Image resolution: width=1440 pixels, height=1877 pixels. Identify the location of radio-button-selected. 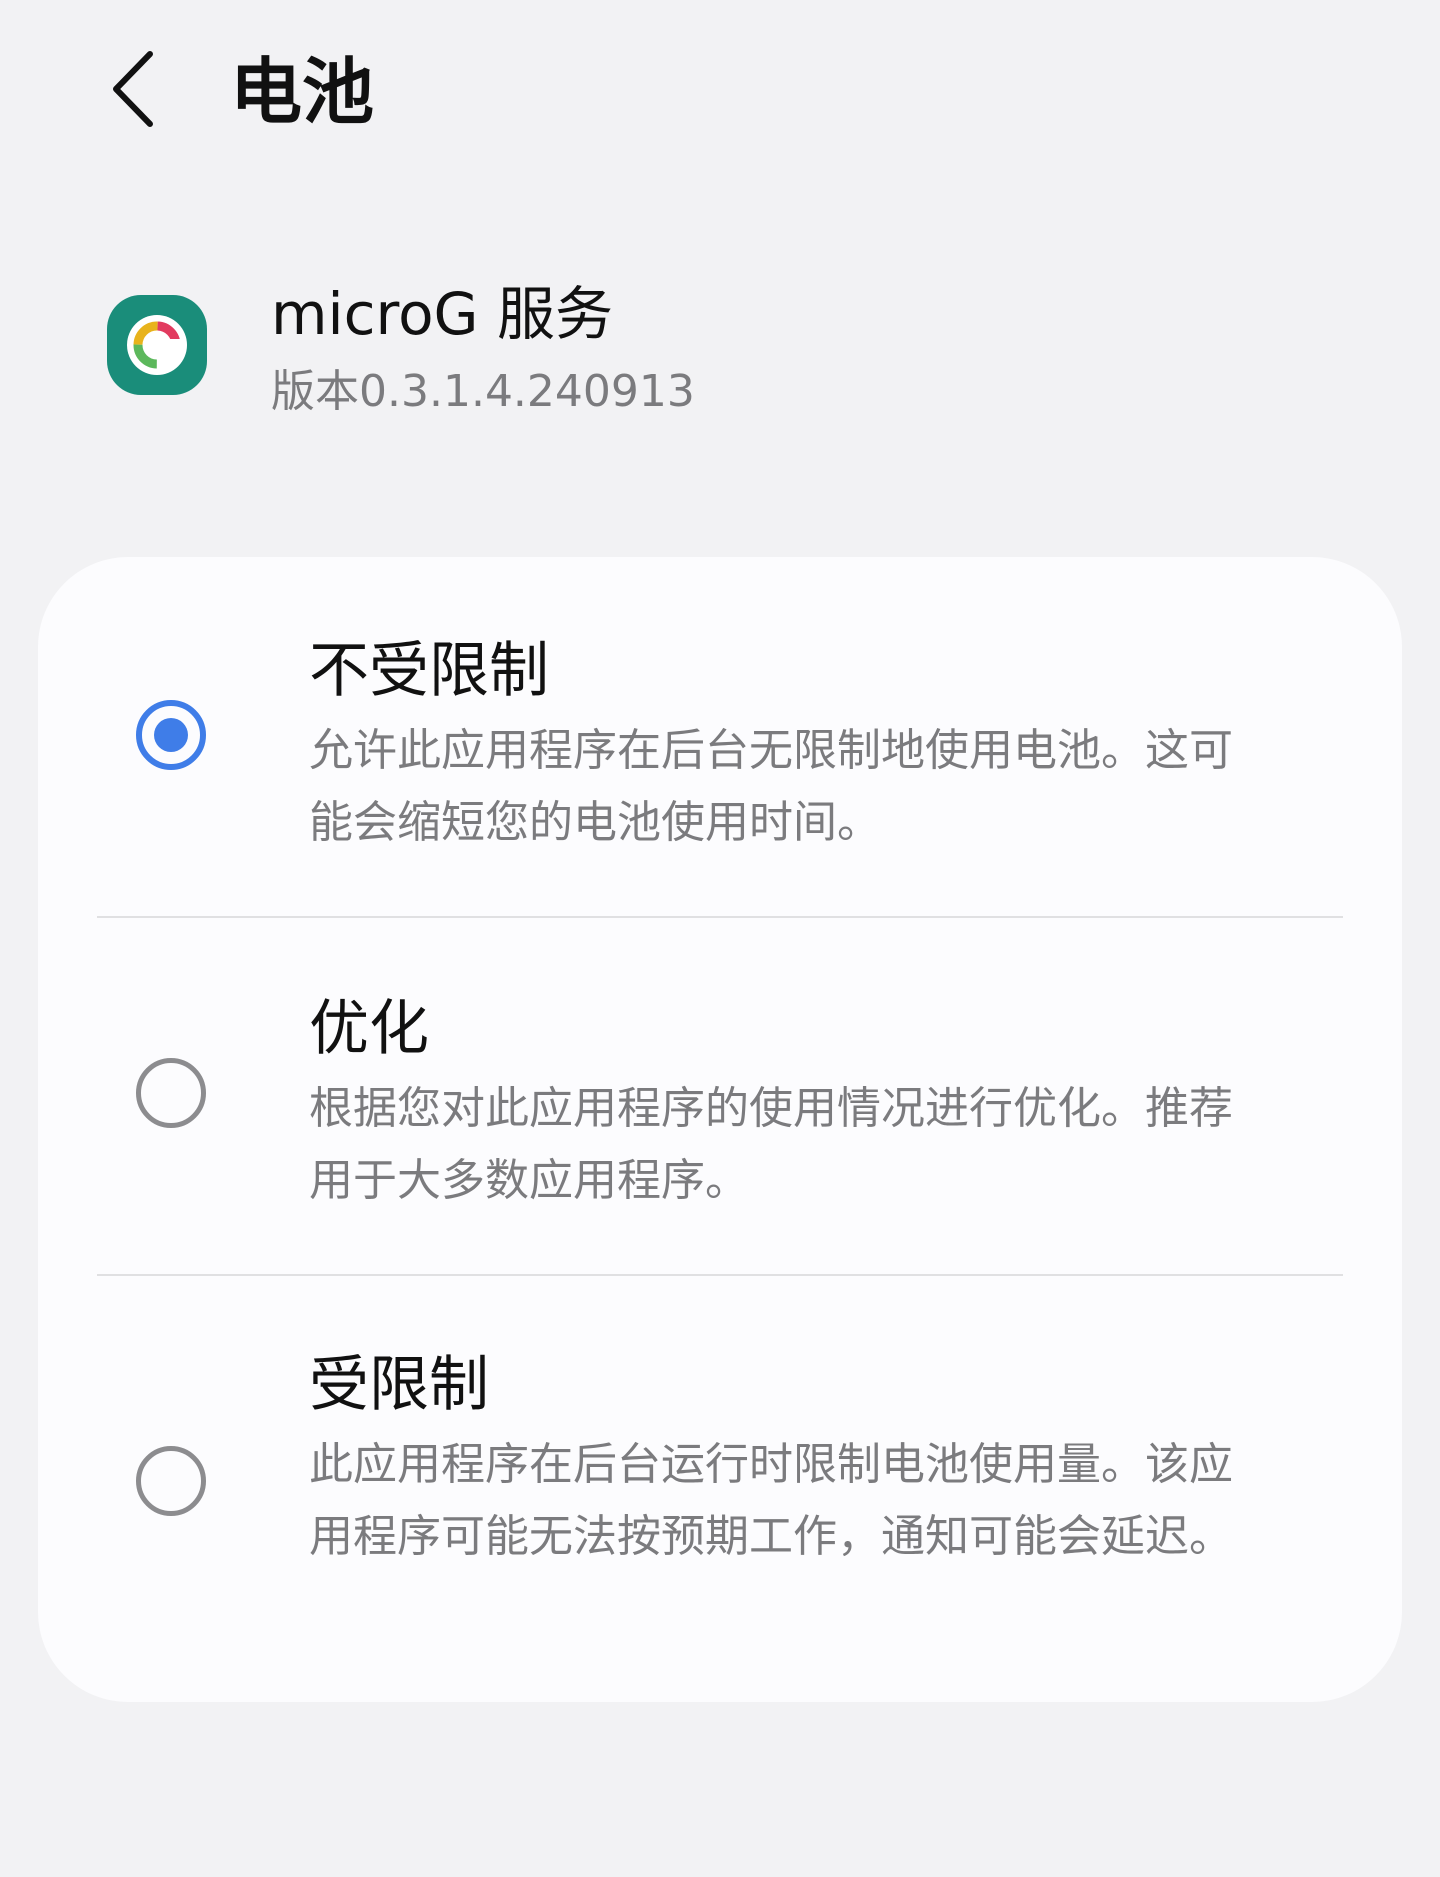
(171, 735).